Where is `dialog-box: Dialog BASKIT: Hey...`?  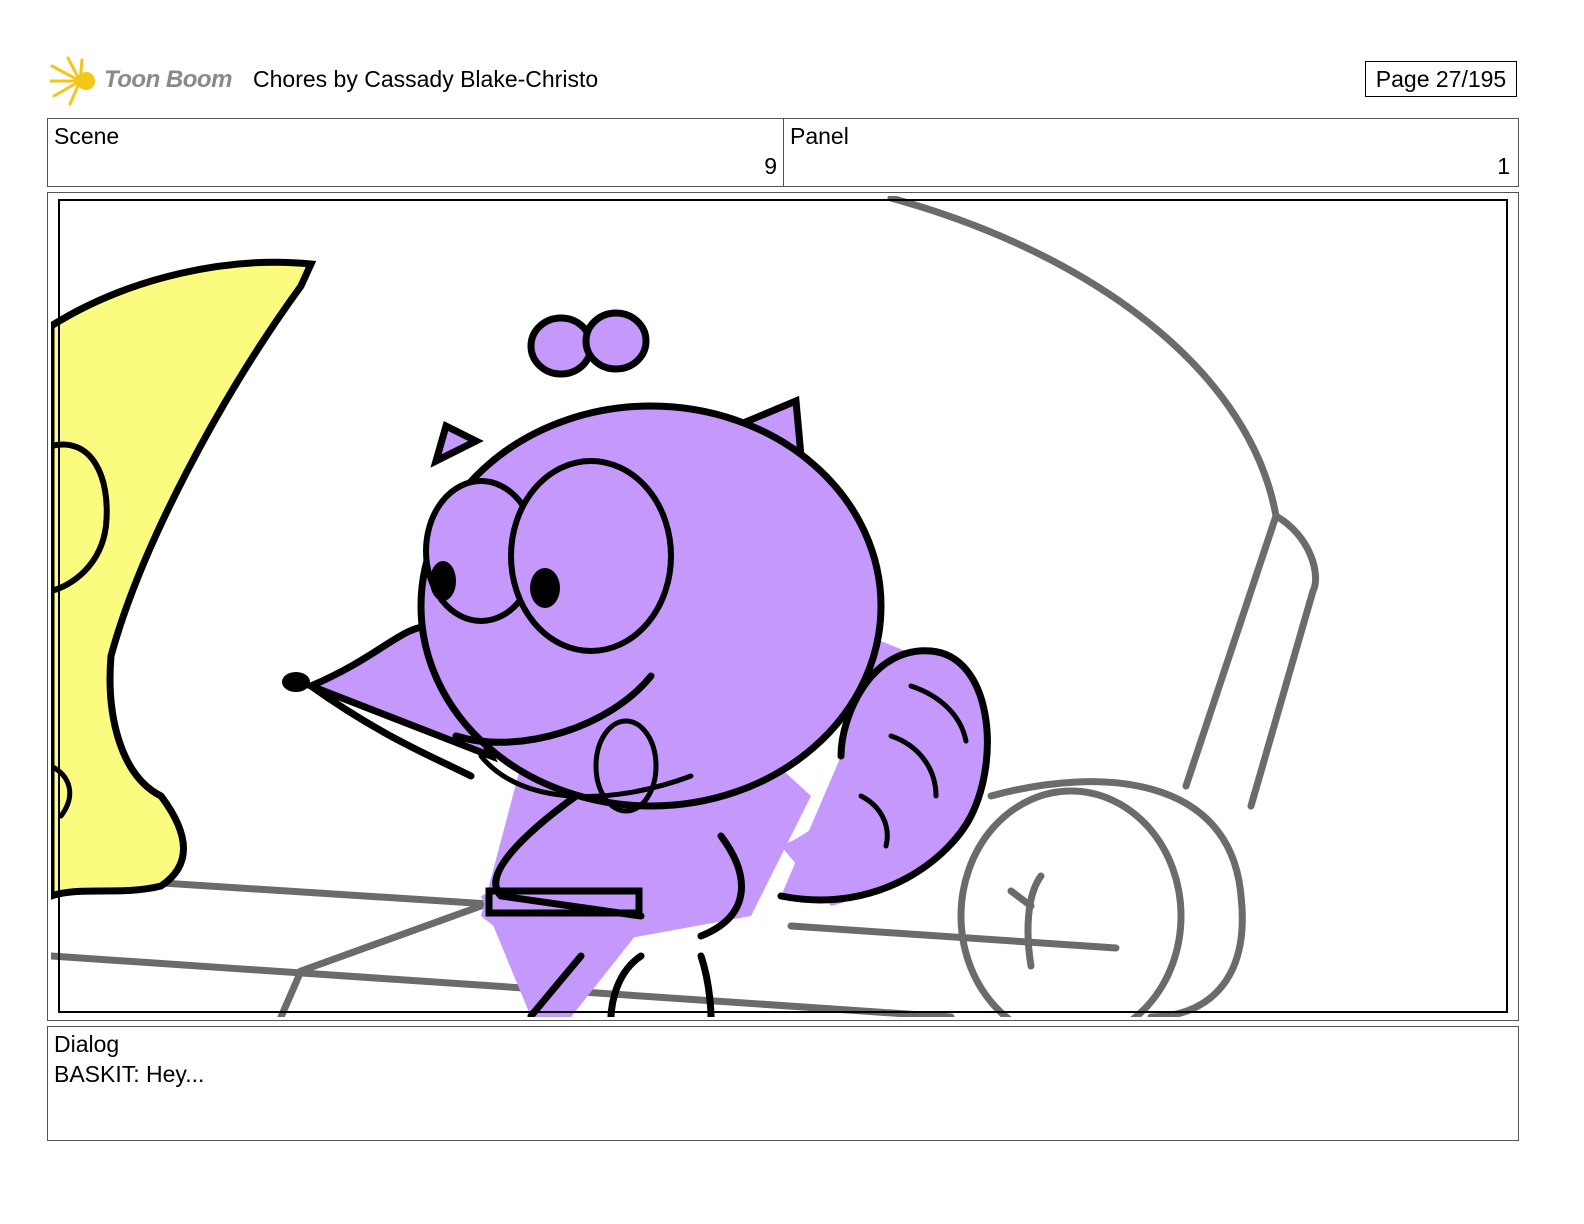
dialog-box: Dialog BASKIT: Hey... is located at coordinates (783, 1083).